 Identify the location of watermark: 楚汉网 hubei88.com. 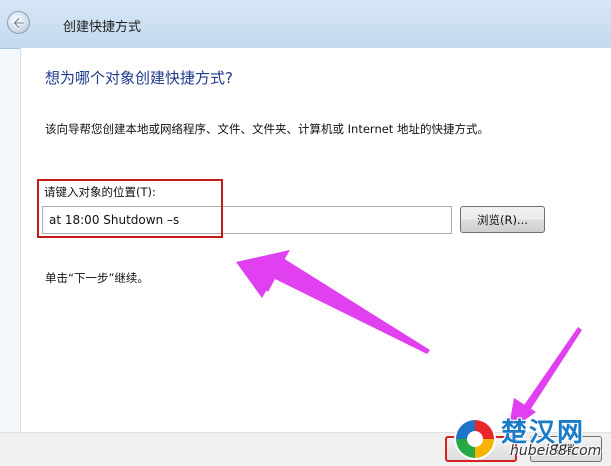
(531, 437).